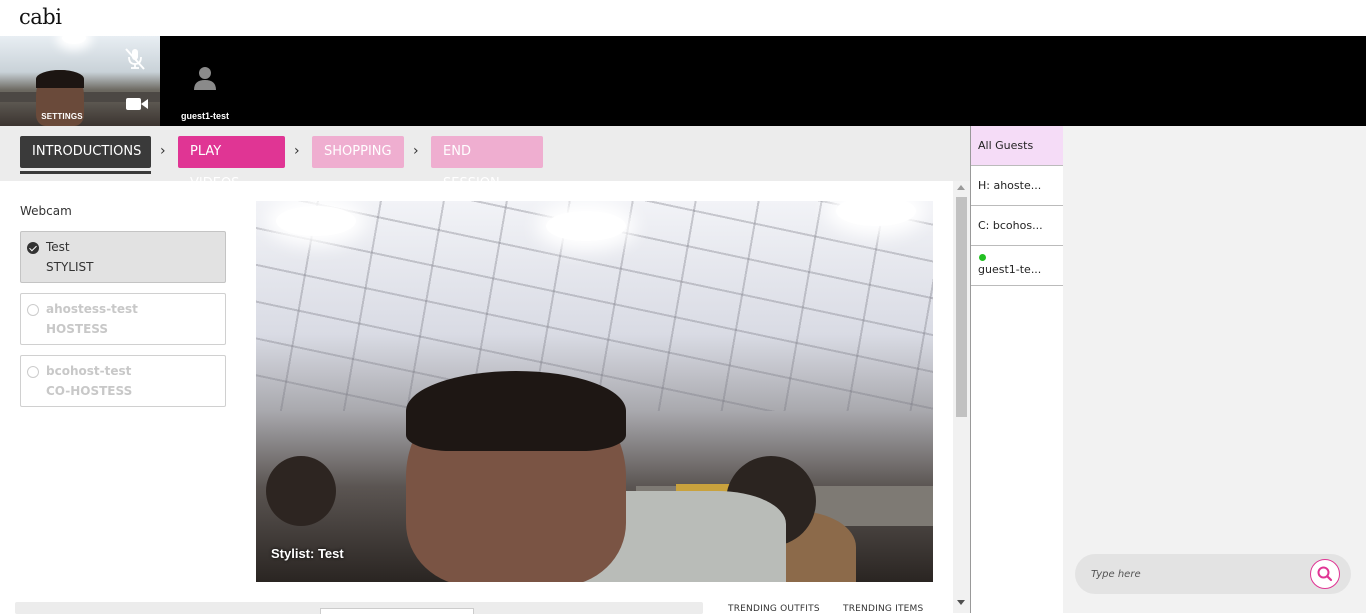 This screenshot has height=614, width=1366. Describe the element at coordinates (58, 247) in the screenshot. I see `person-name: Test` at that location.